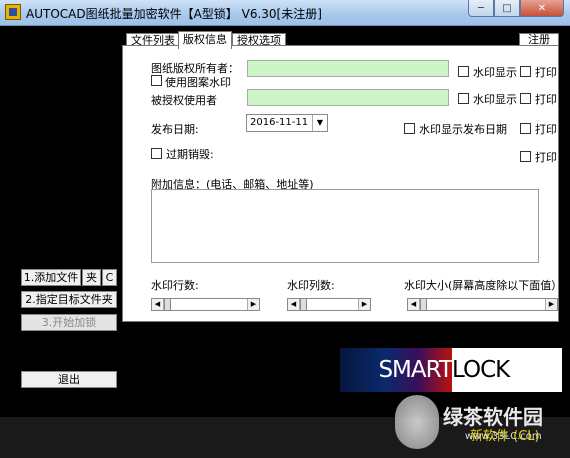 This screenshot has height=458, width=570. I want to click on dropdown-arrow-icon: ▼, so click(319, 123).